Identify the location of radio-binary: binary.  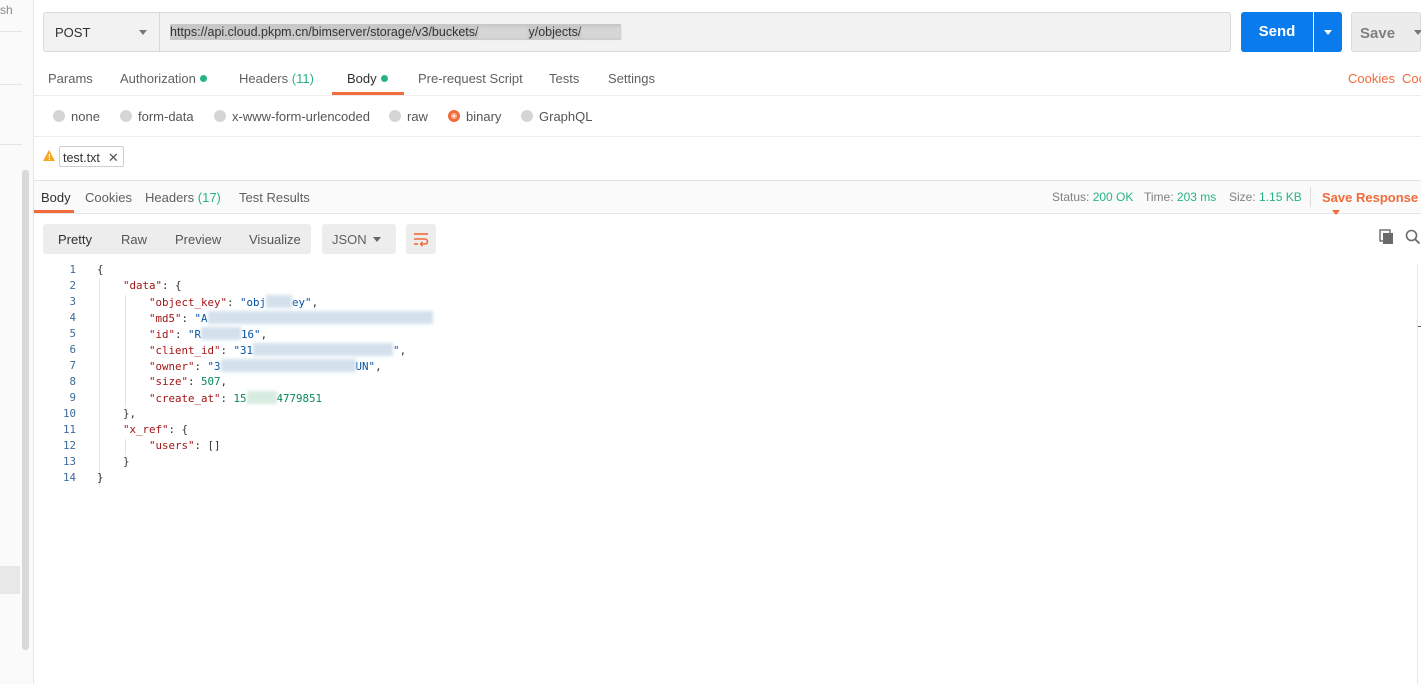
(474, 116).